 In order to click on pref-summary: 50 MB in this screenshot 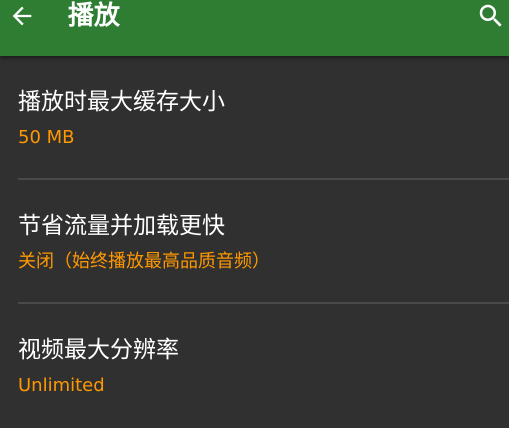, I will do `click(46, 137)`.